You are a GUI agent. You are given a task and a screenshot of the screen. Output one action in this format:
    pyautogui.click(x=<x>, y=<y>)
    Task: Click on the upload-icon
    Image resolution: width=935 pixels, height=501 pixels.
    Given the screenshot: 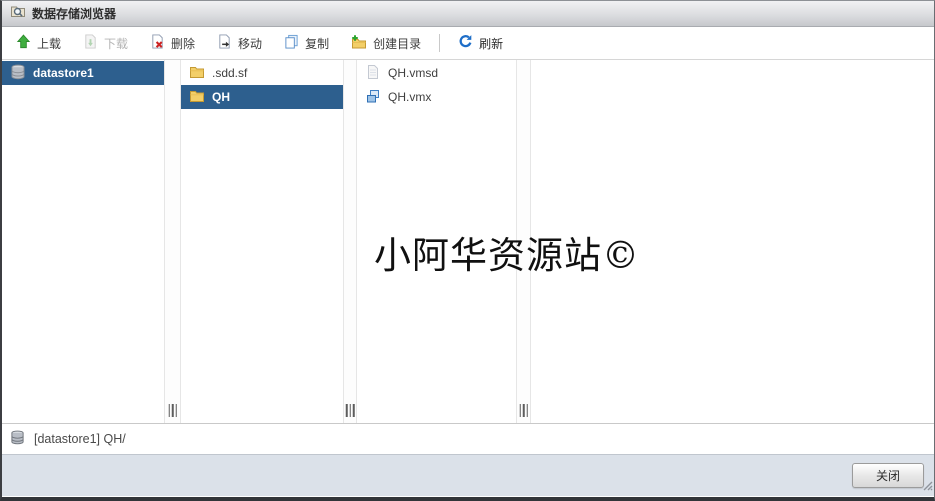 What is the action you would take?
    pyautogui.click(x=23, y=43)
    